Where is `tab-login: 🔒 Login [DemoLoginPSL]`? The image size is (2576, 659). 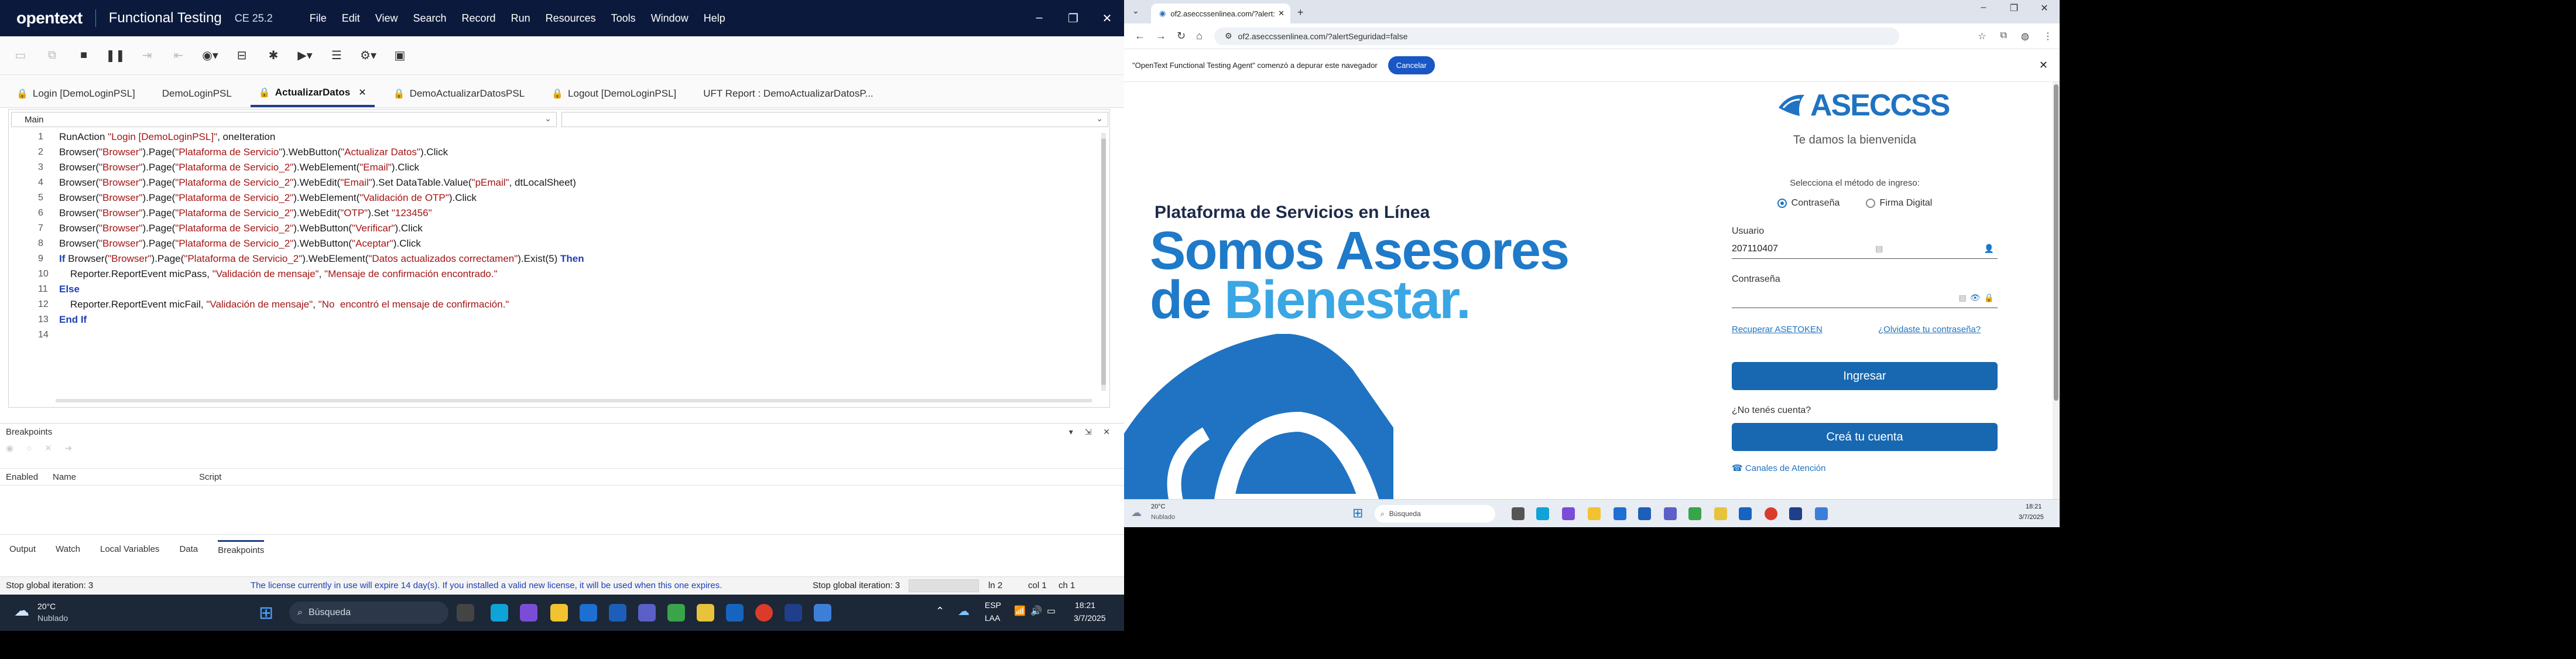 tab-login: 🔒 Login [DemoLoginPSL] is located at coordinates (75, 93).